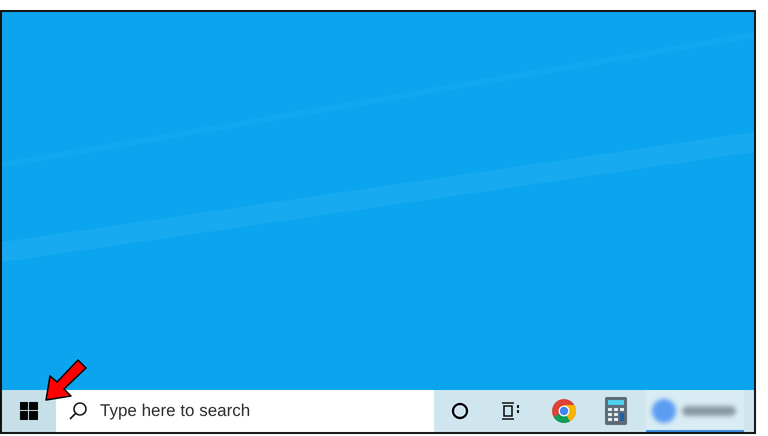 The image size is (768, 436). Describe the element at coordinates (695, 411) in the screenshot. I see `app-button` at that location.